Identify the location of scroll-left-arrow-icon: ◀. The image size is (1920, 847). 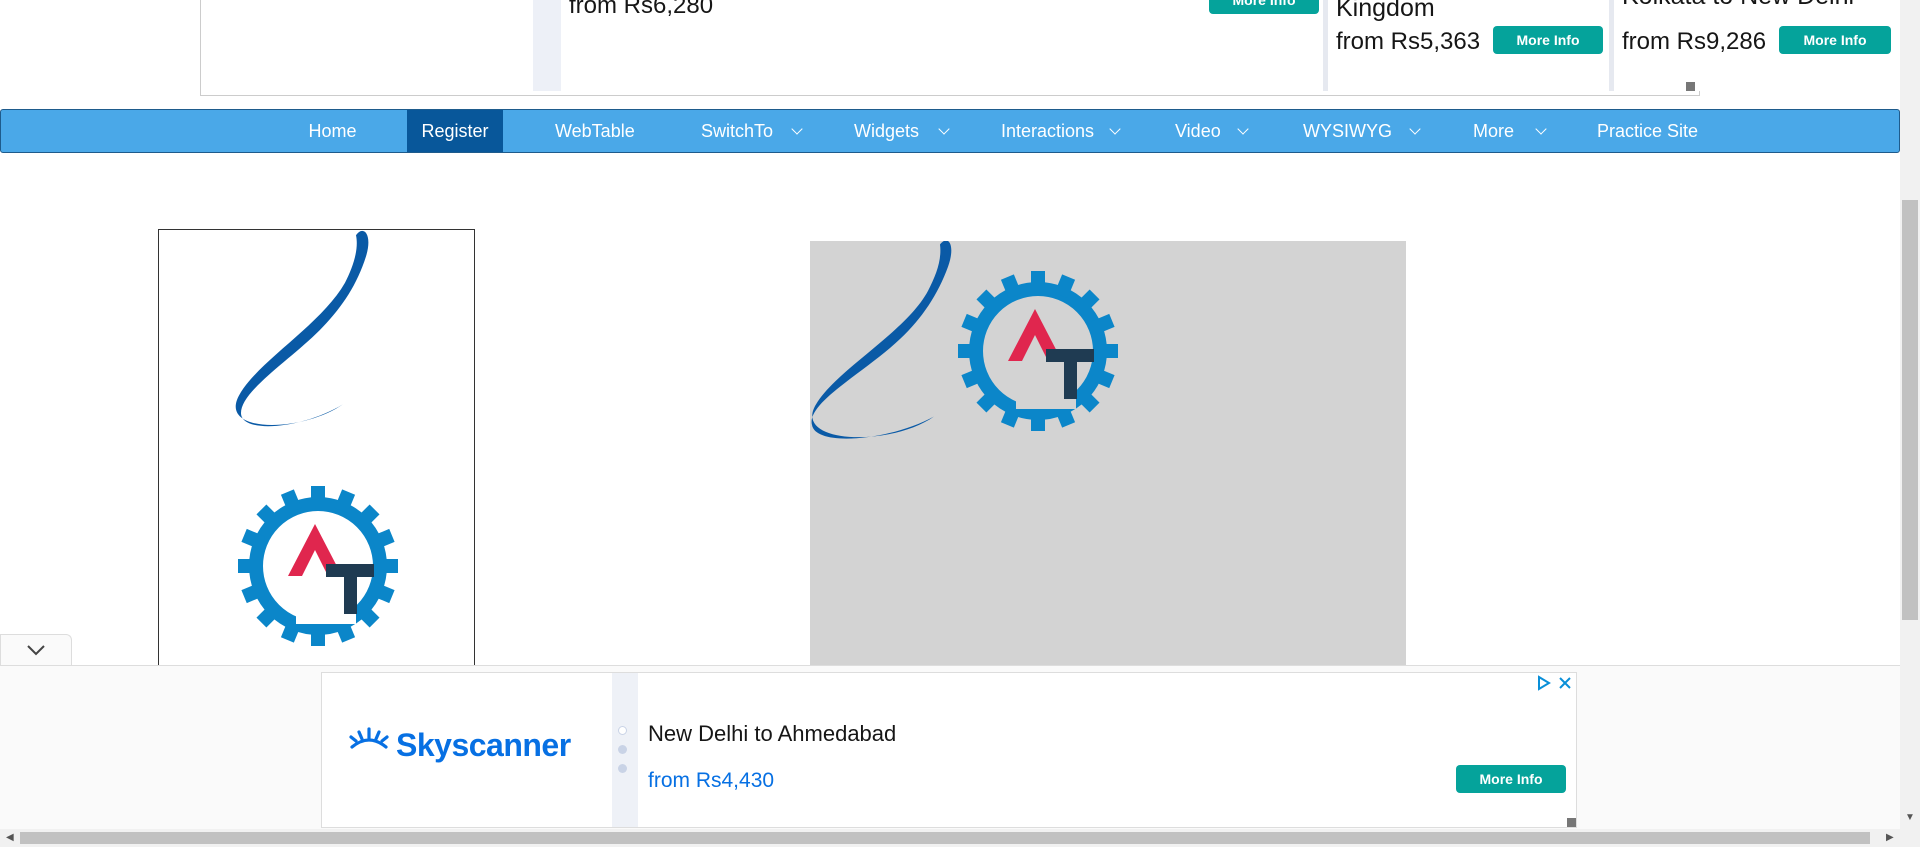
(10, 837).